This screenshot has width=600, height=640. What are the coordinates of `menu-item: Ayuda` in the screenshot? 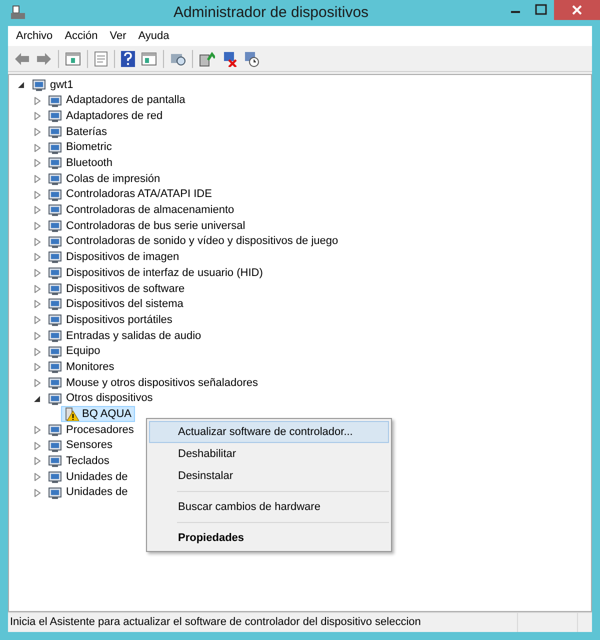 It's located at (154, 36).